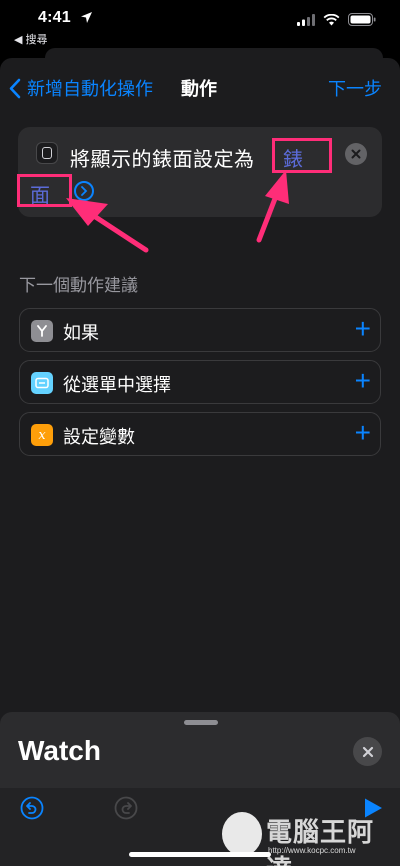 Image resolution: width=400 pixels, height=866 pixels. I want to click on panel-title: Watch, so click(59, 750).